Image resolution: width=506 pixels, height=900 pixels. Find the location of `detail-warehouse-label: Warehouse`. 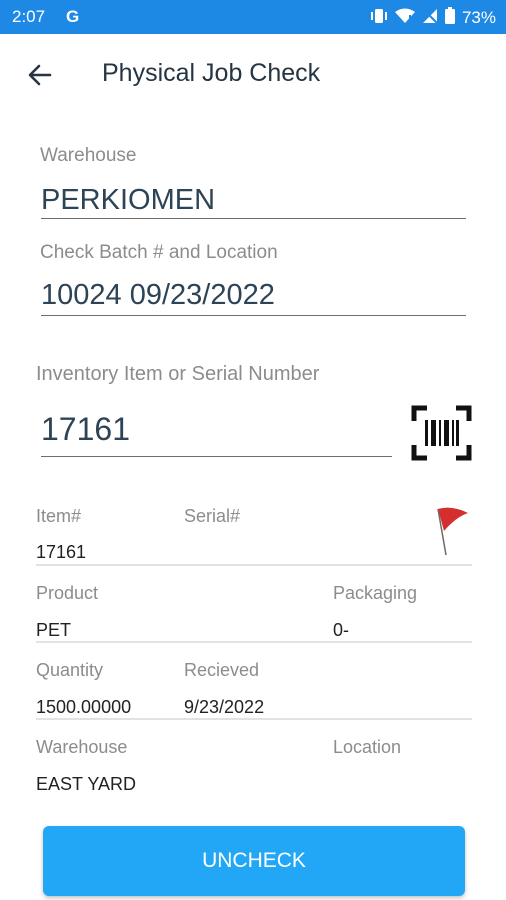

detail-warehouse-label: Warehouse is located at coordinates (82, 747).